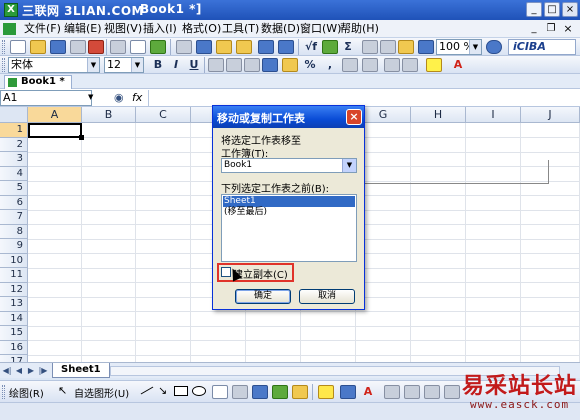 This screenshot has width=580, height=420. What do you see at coordinates (14, 347) in the screenshot?
I see `row-header: 16` at bounding box center [14, 347].